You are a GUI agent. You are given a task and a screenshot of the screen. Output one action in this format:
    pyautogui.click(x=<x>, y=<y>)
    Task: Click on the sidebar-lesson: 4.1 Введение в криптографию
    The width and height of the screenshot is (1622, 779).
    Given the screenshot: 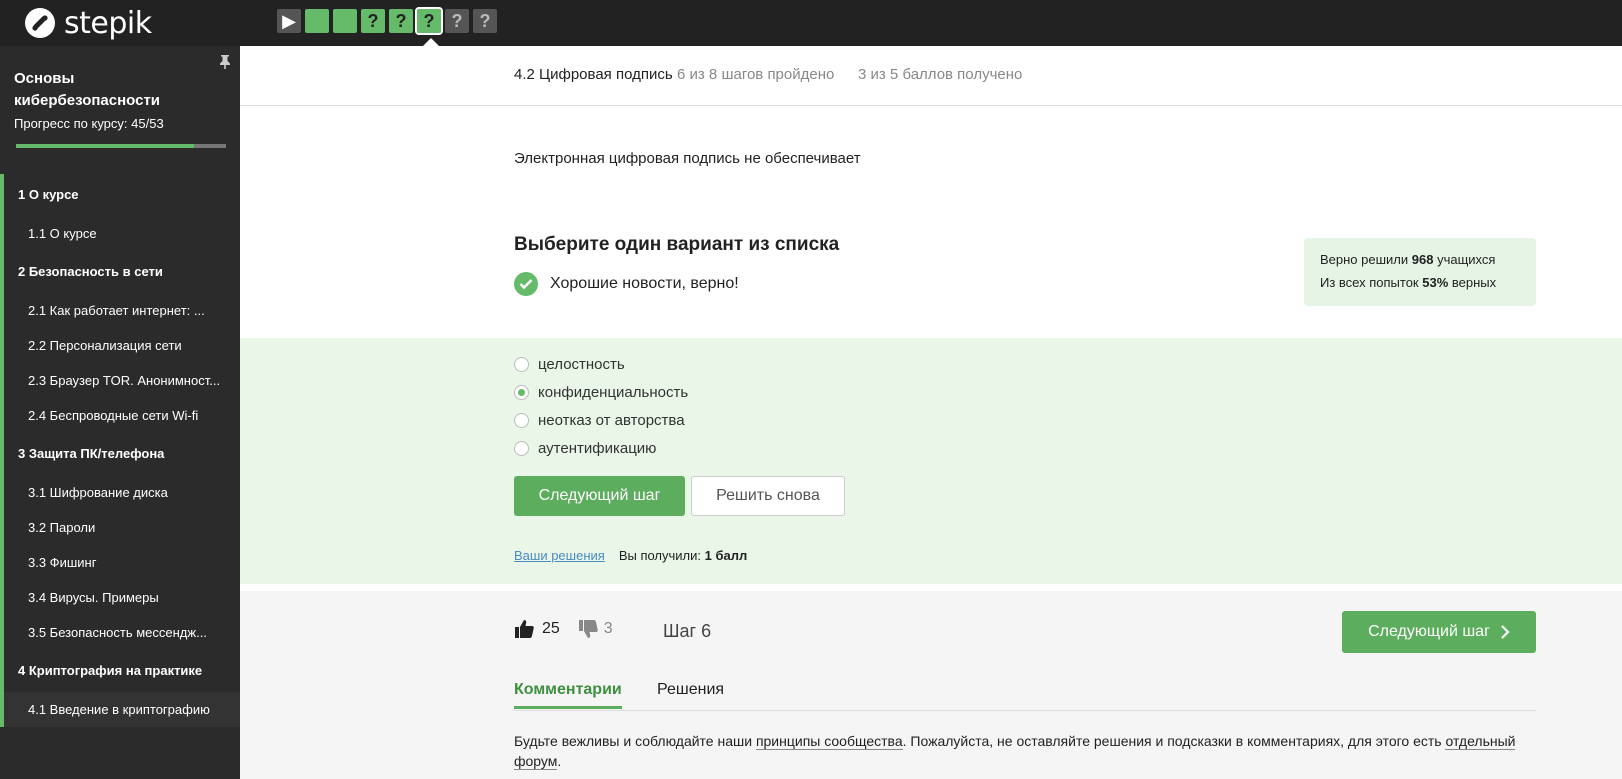 What is the action you would take?
    pyautogui.click(x=120, y=709)
    